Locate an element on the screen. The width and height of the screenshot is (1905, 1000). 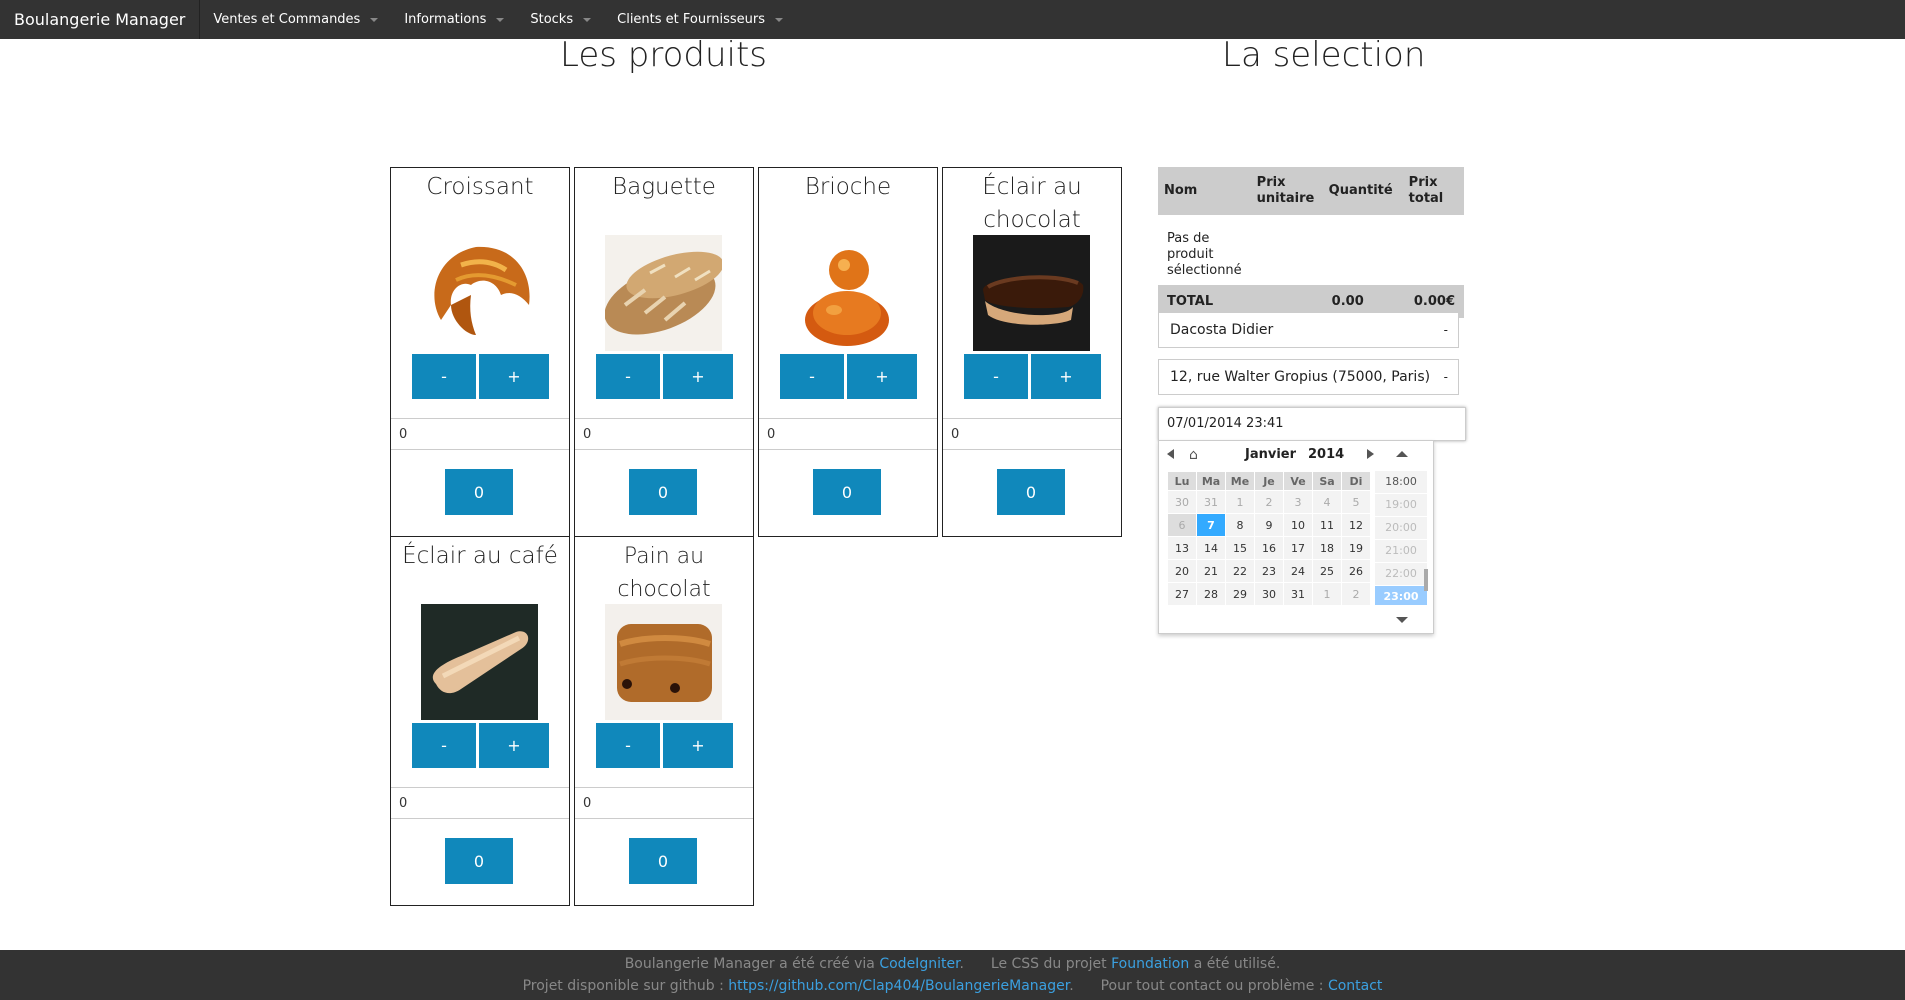
address-select: 12, rue Walter Gropius (75000, Paris) - is located at coordinates (1308, 377).